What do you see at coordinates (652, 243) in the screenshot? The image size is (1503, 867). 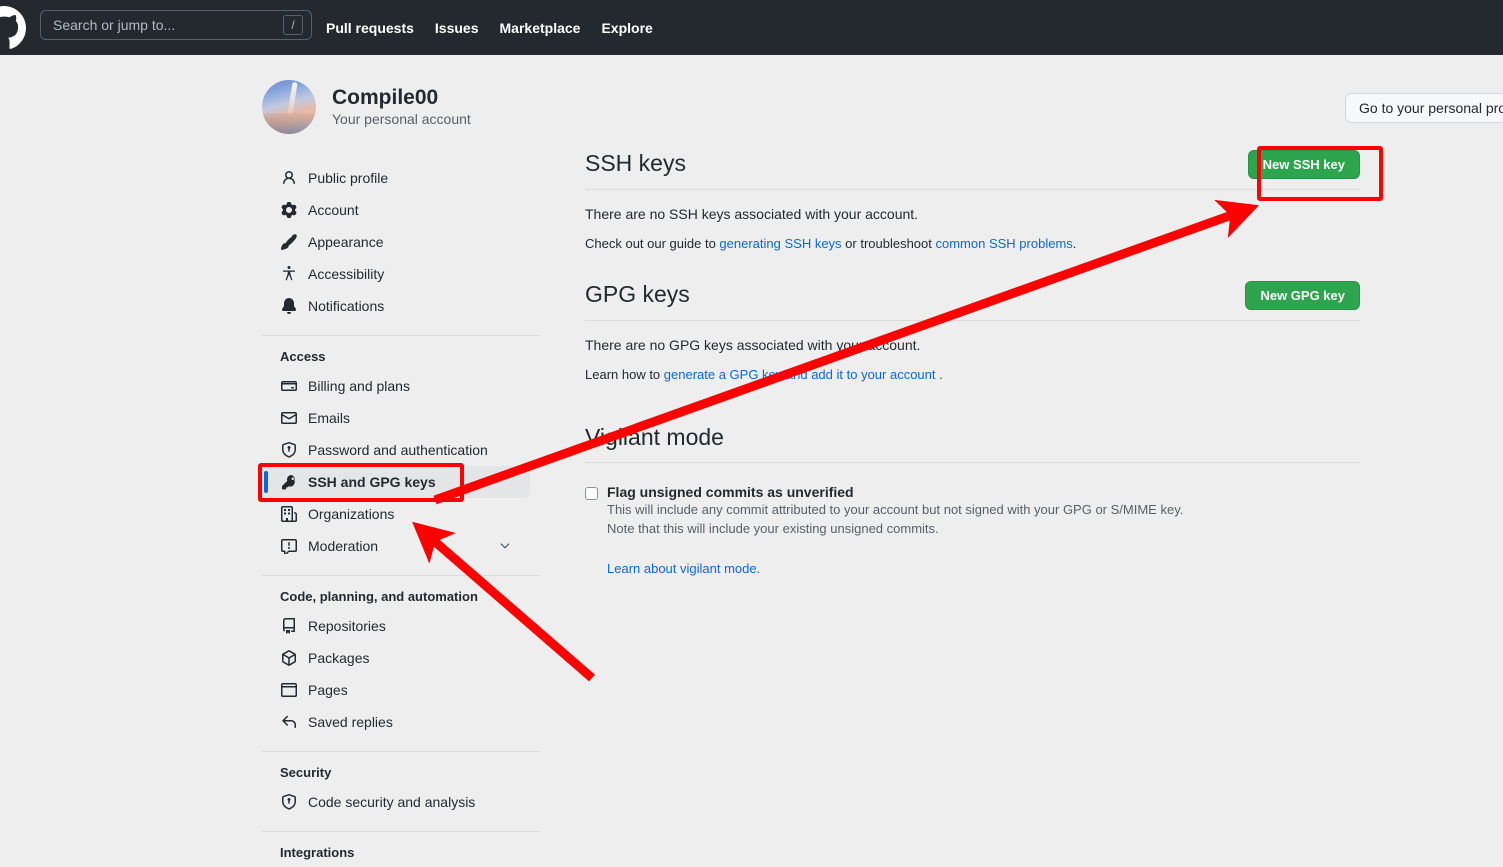 I see `ssh-guide-prefix: Check out our guide to` at bounding box center [652, 243].